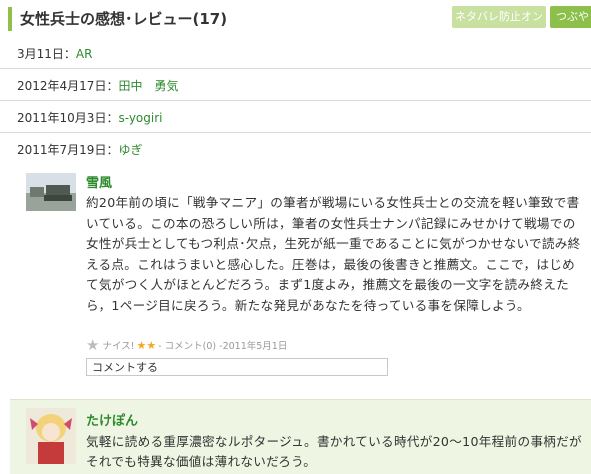  Describe the element at coordinates (237, 367) in the screenshot. I see `comment-button: コメントする` at that location.